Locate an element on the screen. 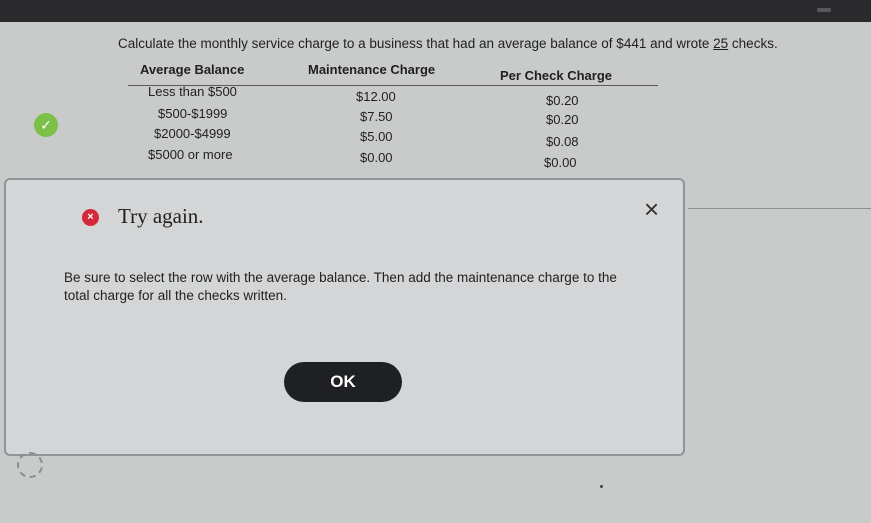 The height and width of the screenshot is (523, 871). table-cell: Less than $500 is located at coordinates (192, 91).